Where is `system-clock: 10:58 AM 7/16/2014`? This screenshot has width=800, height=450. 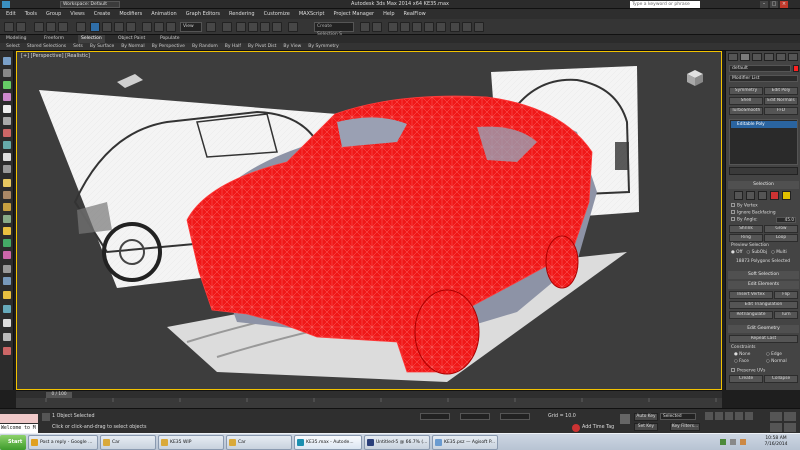
system-clock: 10:58 AM 7/16/2014 is located at coordinates (776, 442).